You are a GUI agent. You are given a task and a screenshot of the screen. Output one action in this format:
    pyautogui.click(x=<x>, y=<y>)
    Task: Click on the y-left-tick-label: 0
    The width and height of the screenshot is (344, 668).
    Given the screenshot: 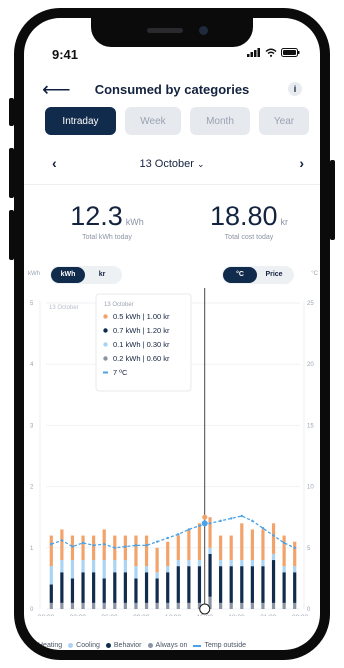 What is the action you would take?
    pyautogui.click(x=32, y=610)
    